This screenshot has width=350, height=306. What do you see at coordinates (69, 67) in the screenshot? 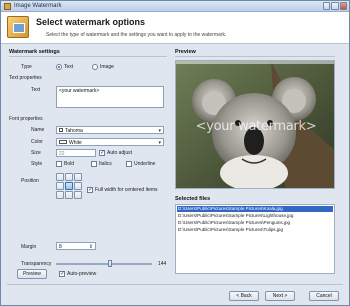
I see `type-text-label: Text` at bounding box center [69, 67].